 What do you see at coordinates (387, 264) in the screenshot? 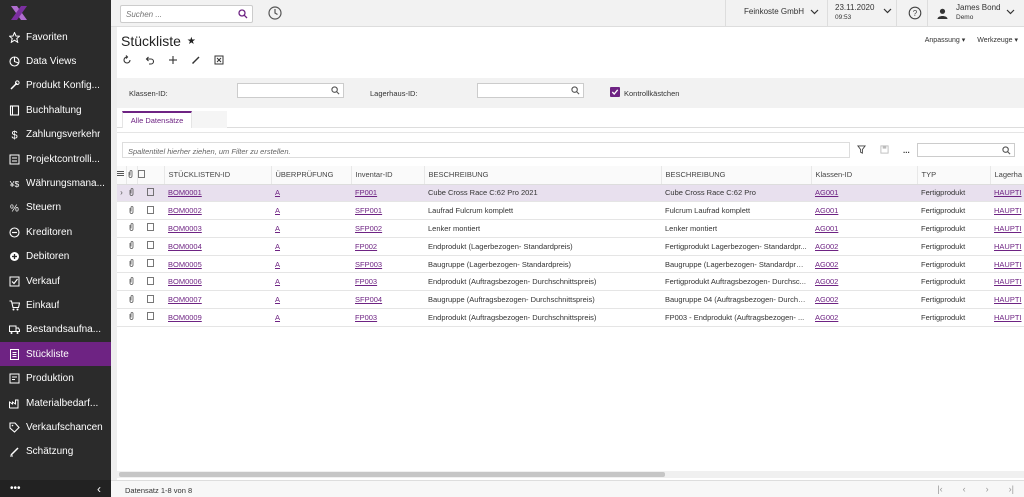
I see `inventory-id-link: SFP003` at bounding box center [387, 264].